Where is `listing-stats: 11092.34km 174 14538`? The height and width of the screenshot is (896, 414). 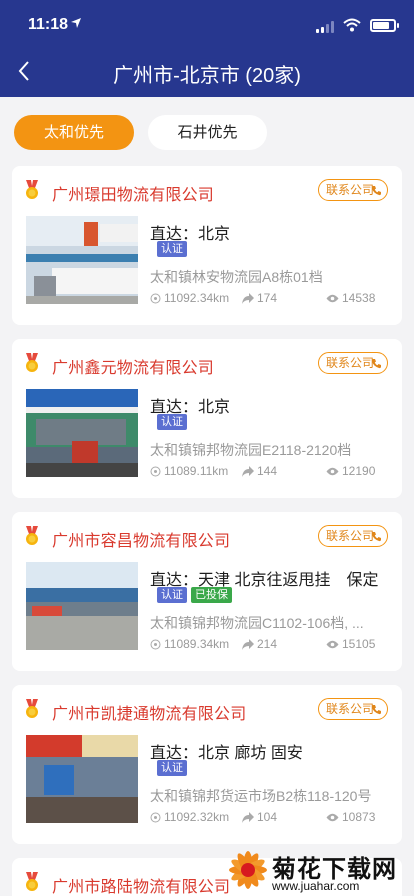
listing-stats: 11092.34km 174 14538 is located at coordinates (270, 299).